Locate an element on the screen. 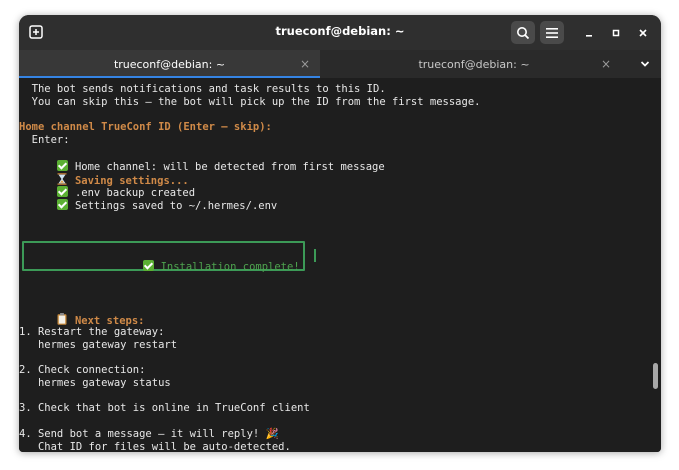 The height and width of the screenshot is (470, 679). search-icon is located at coordinates (523, 32).